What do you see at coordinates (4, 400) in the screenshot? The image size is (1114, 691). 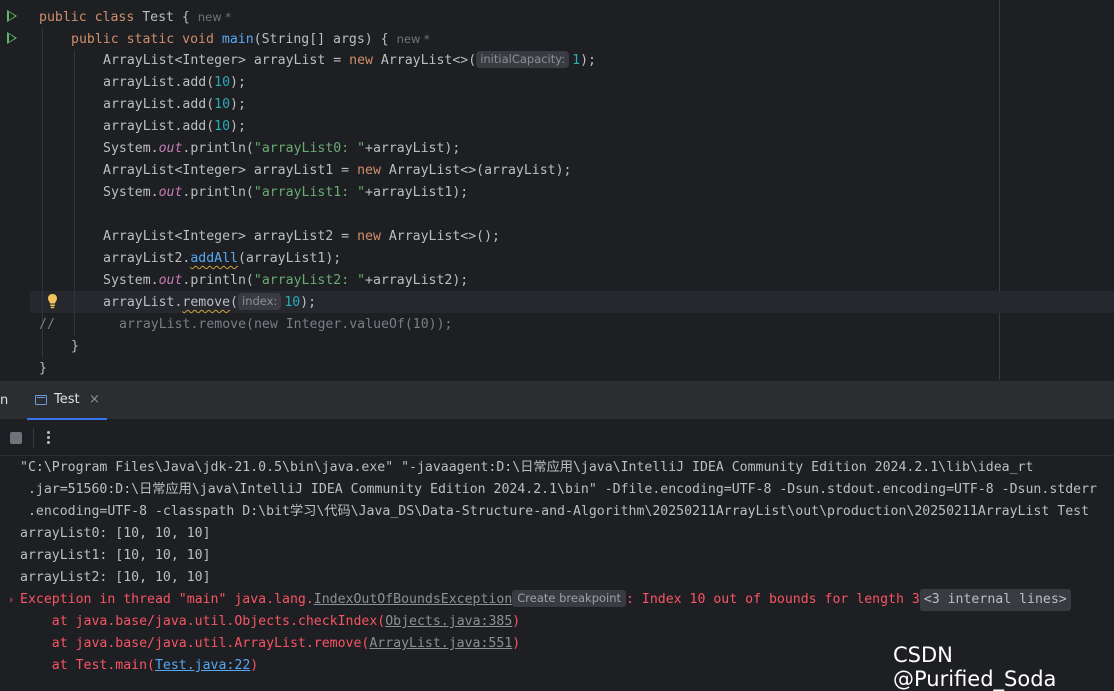 I see `tool-window-title: n` at bounding box center [4, 400].